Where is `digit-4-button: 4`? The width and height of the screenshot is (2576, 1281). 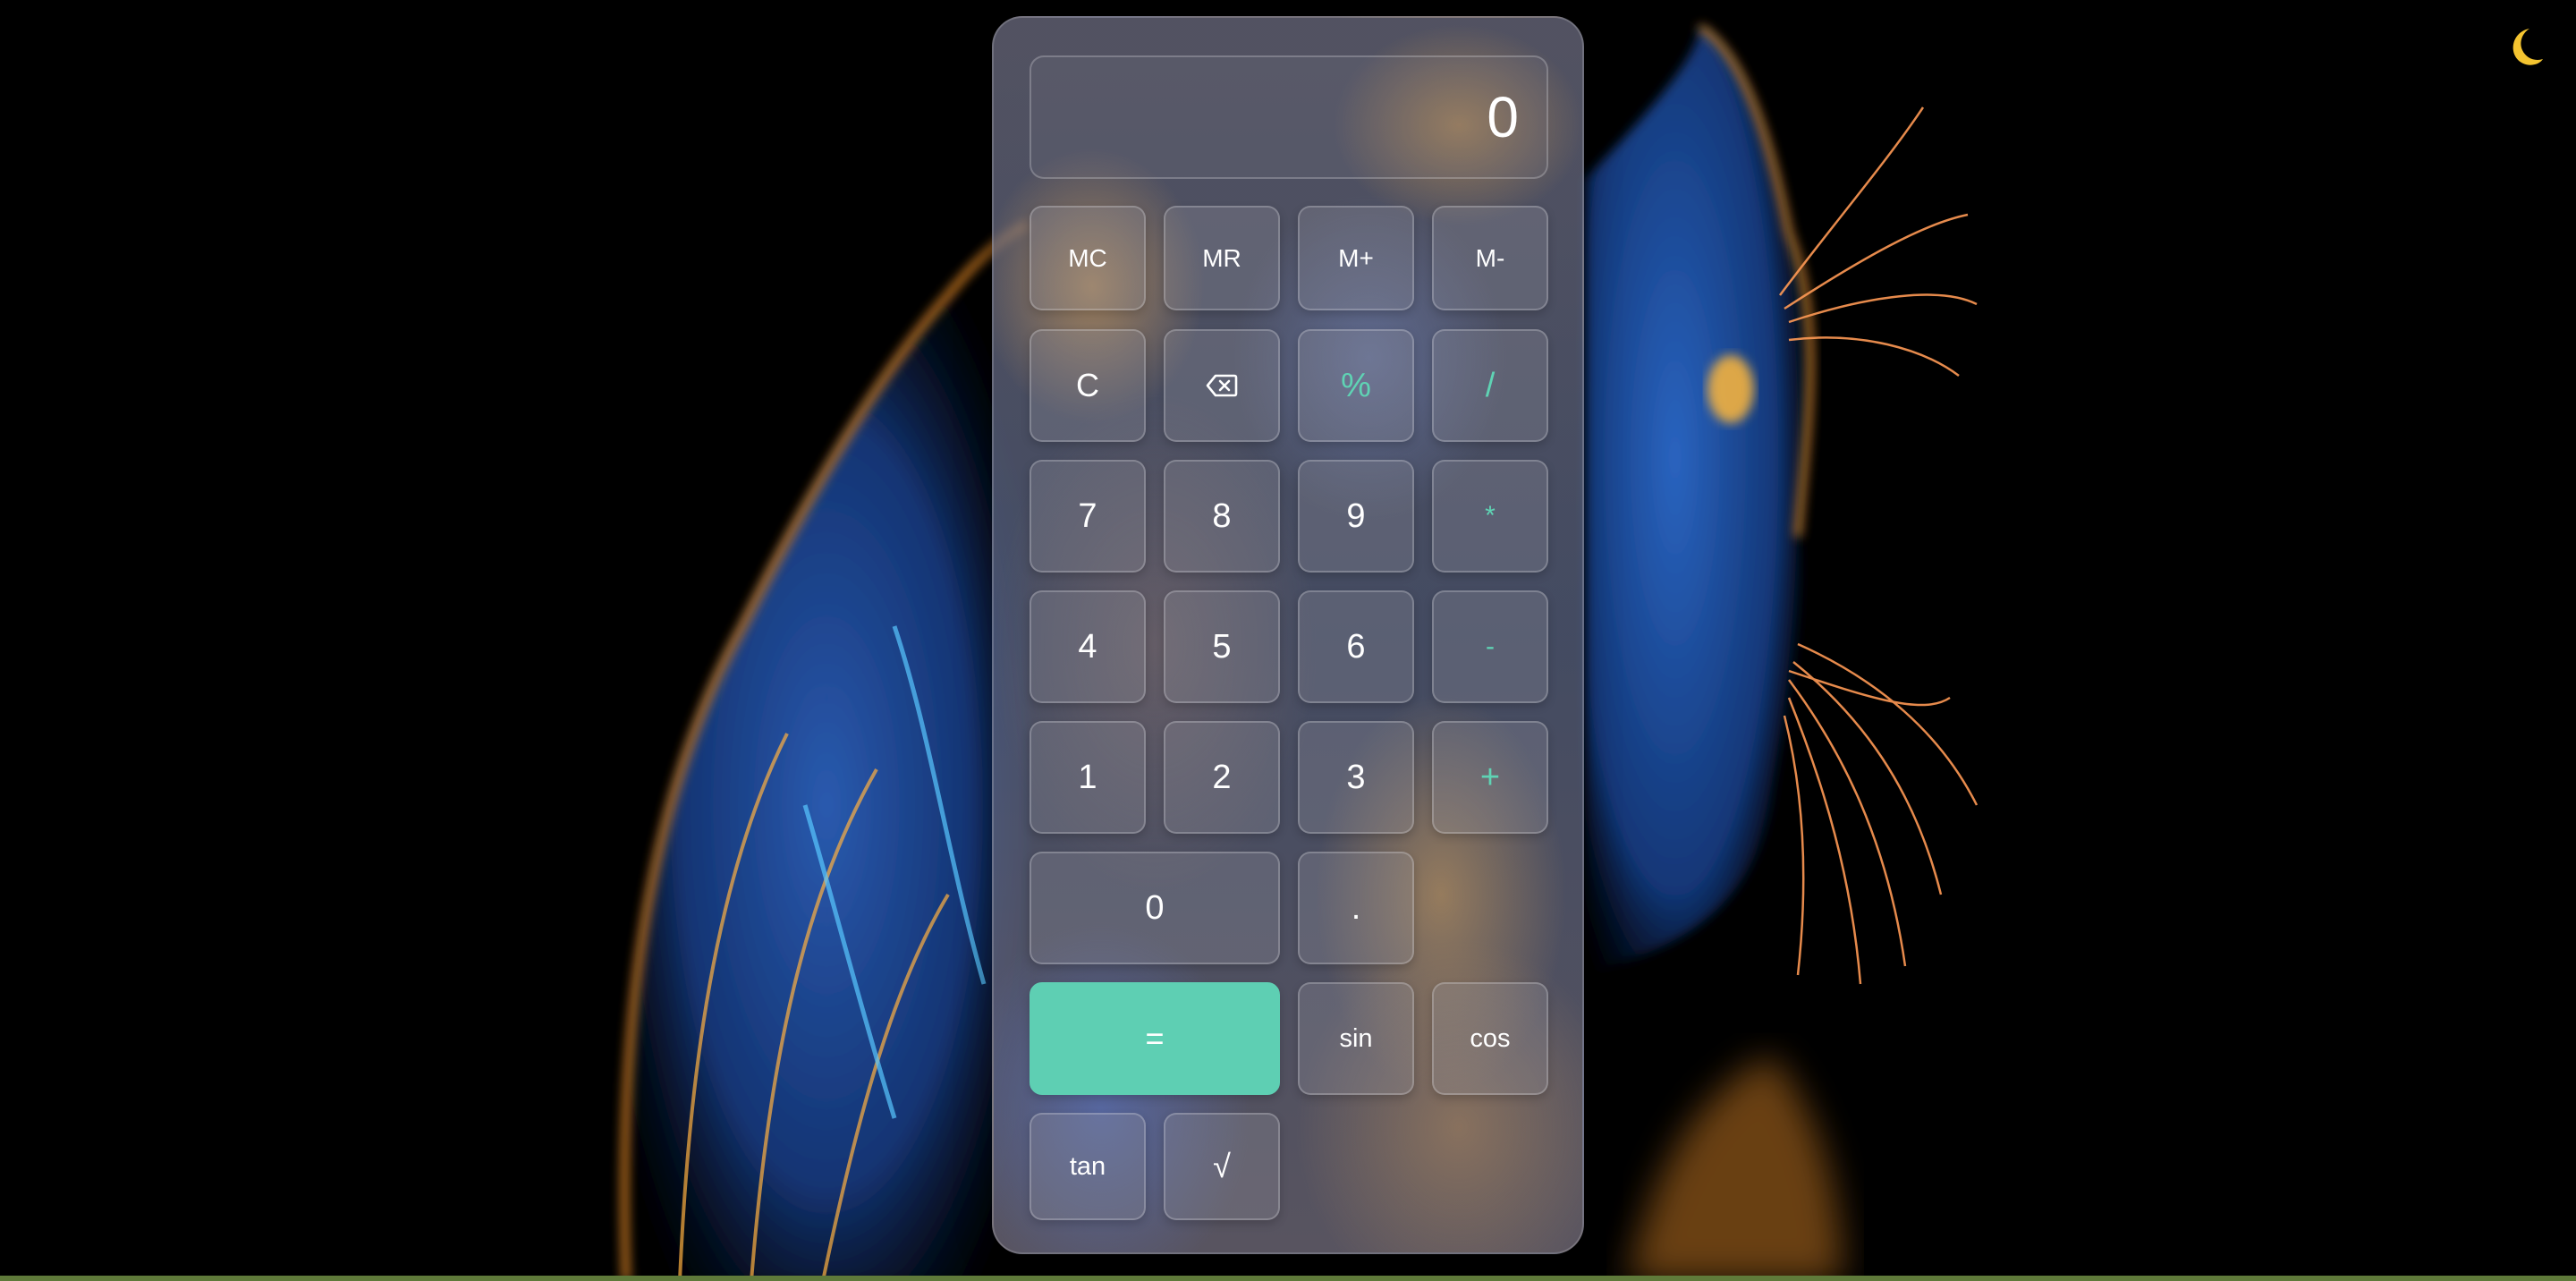
digit-4-button: 4 is located at coordinates (1088, 646).